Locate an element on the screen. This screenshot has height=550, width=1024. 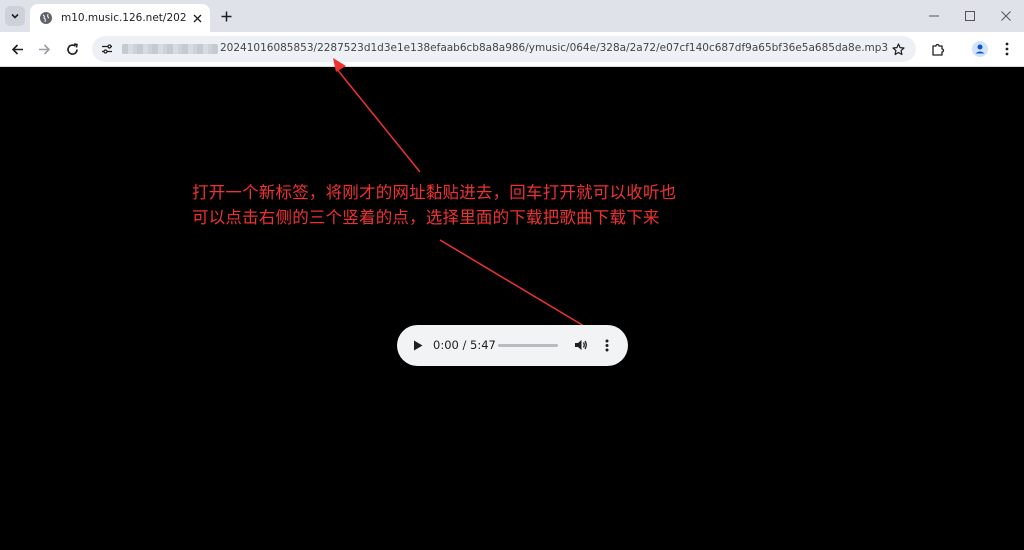
mute-button is located at coordinates (581, 345).